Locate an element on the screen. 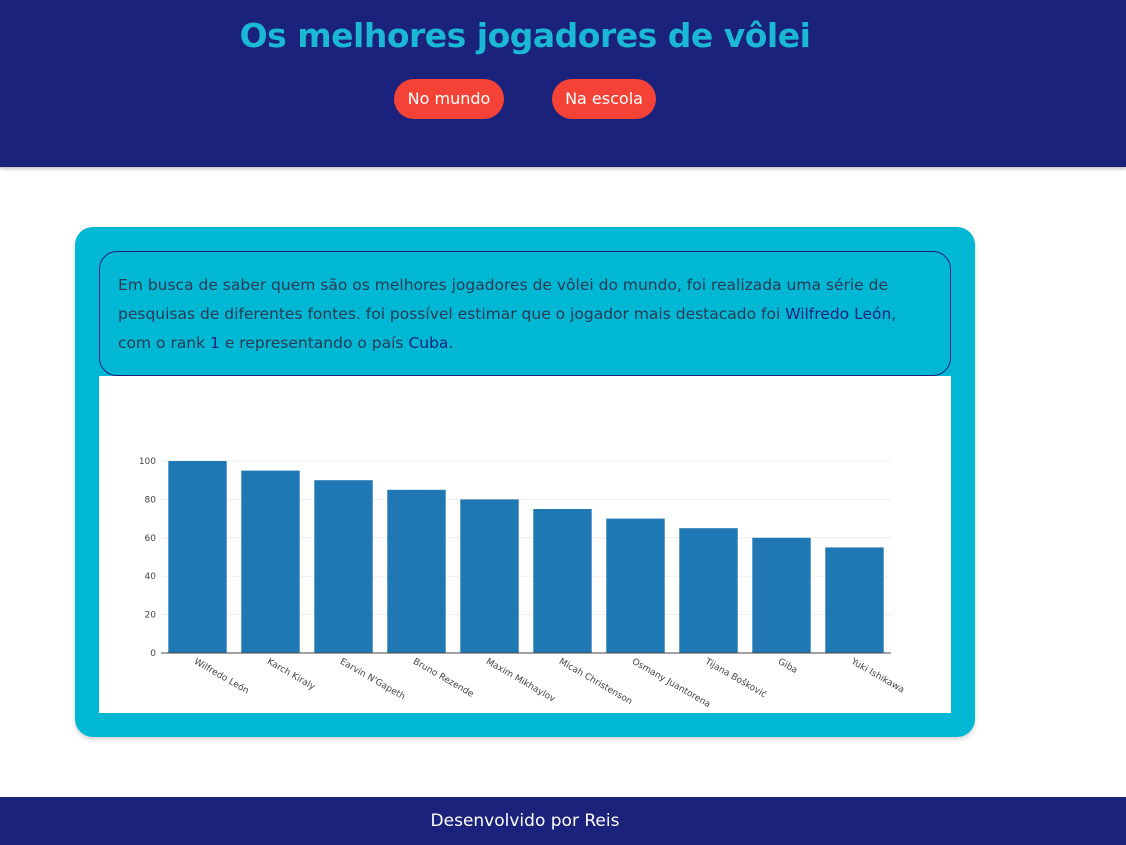  top-player-rank: 1 is located at coordinates (215, 343).